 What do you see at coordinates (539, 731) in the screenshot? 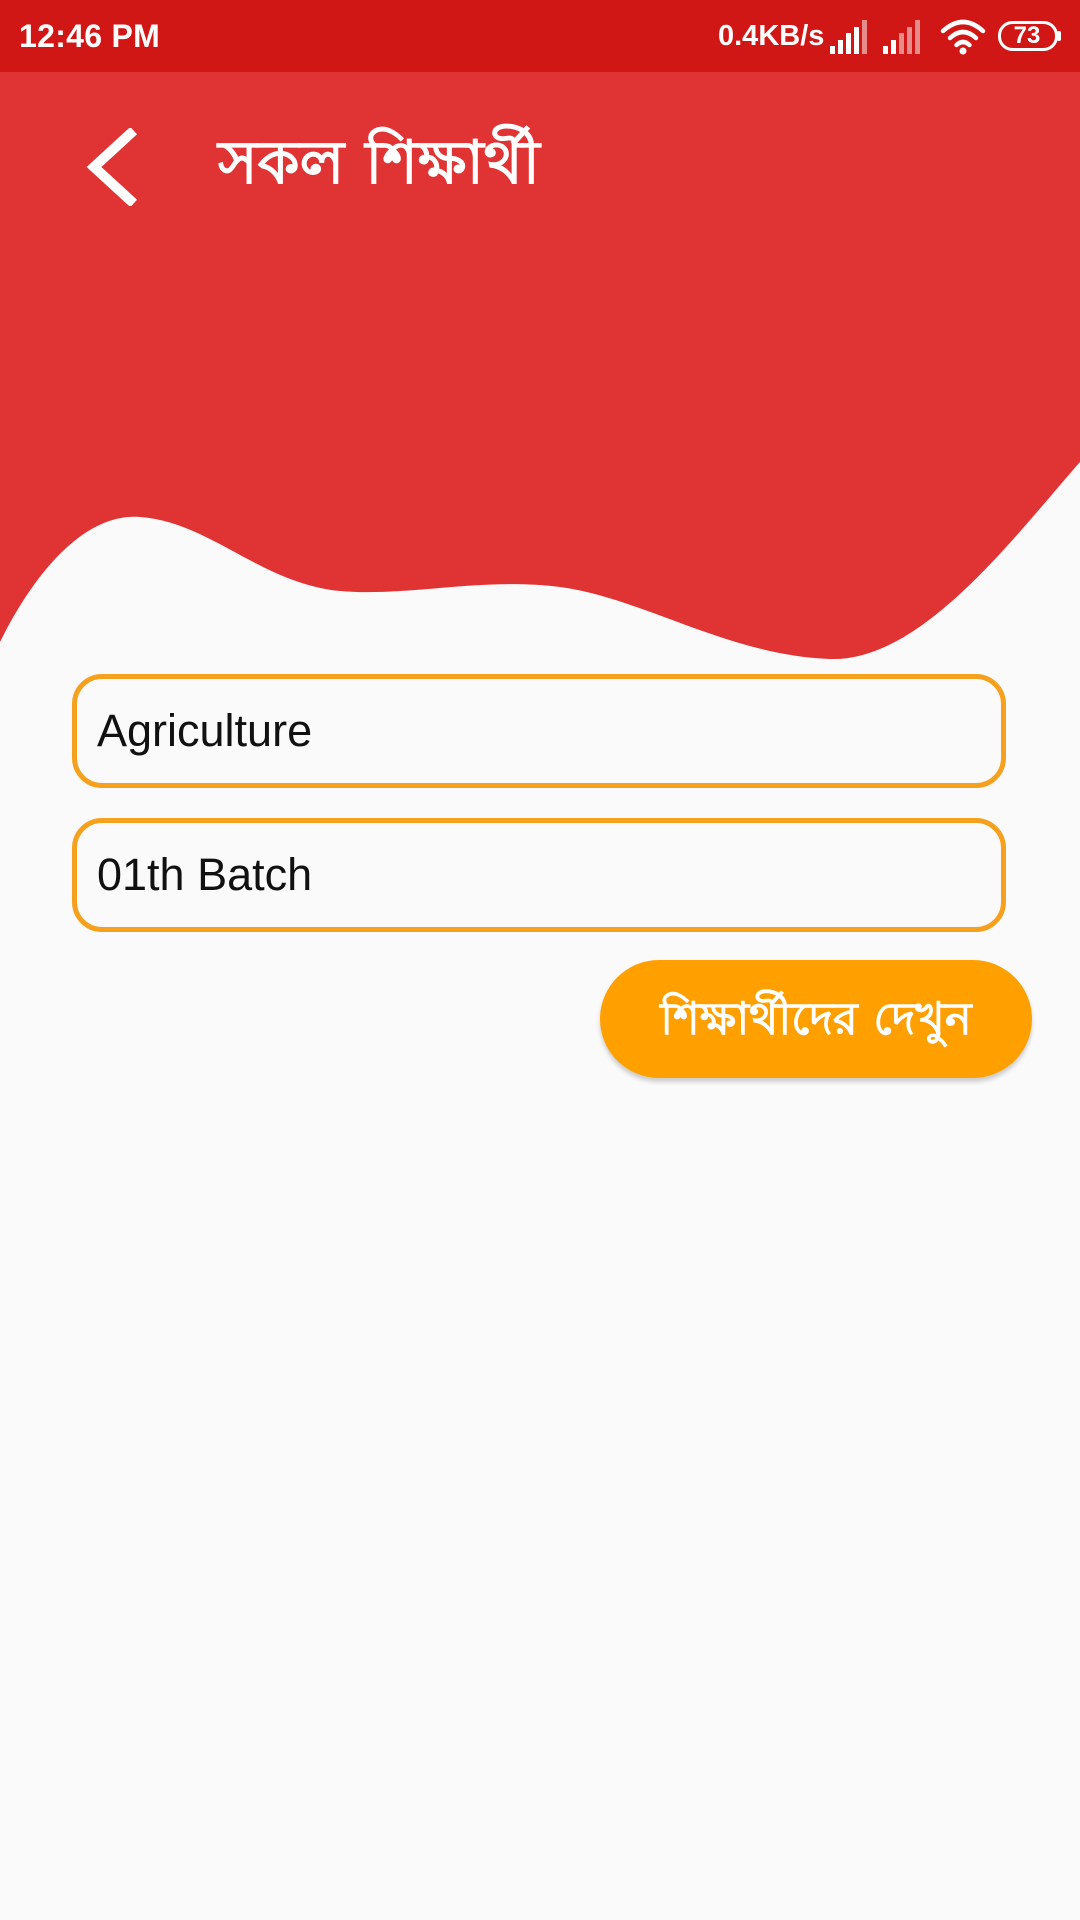
I see `department-select: Agriculture` at bounding box center [539, 731].